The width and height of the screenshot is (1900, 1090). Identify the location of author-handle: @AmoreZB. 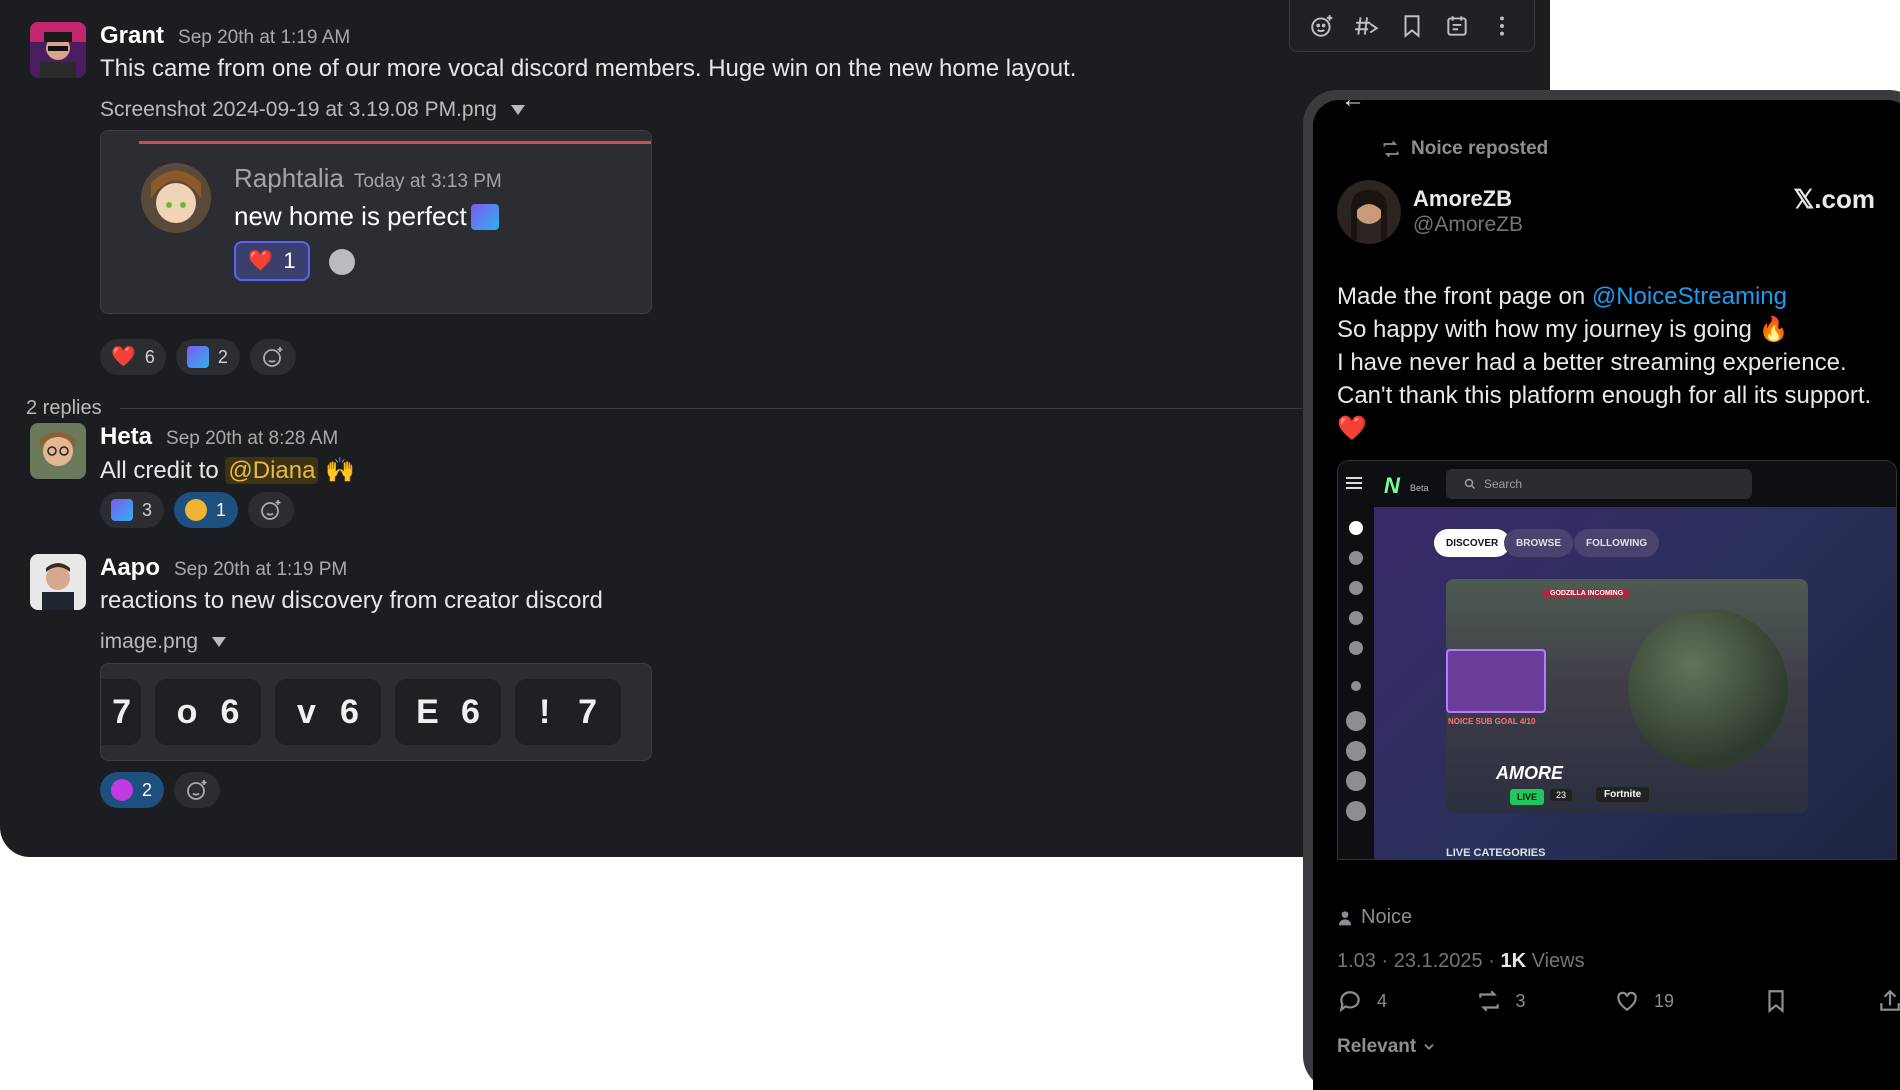
(1468, 225).